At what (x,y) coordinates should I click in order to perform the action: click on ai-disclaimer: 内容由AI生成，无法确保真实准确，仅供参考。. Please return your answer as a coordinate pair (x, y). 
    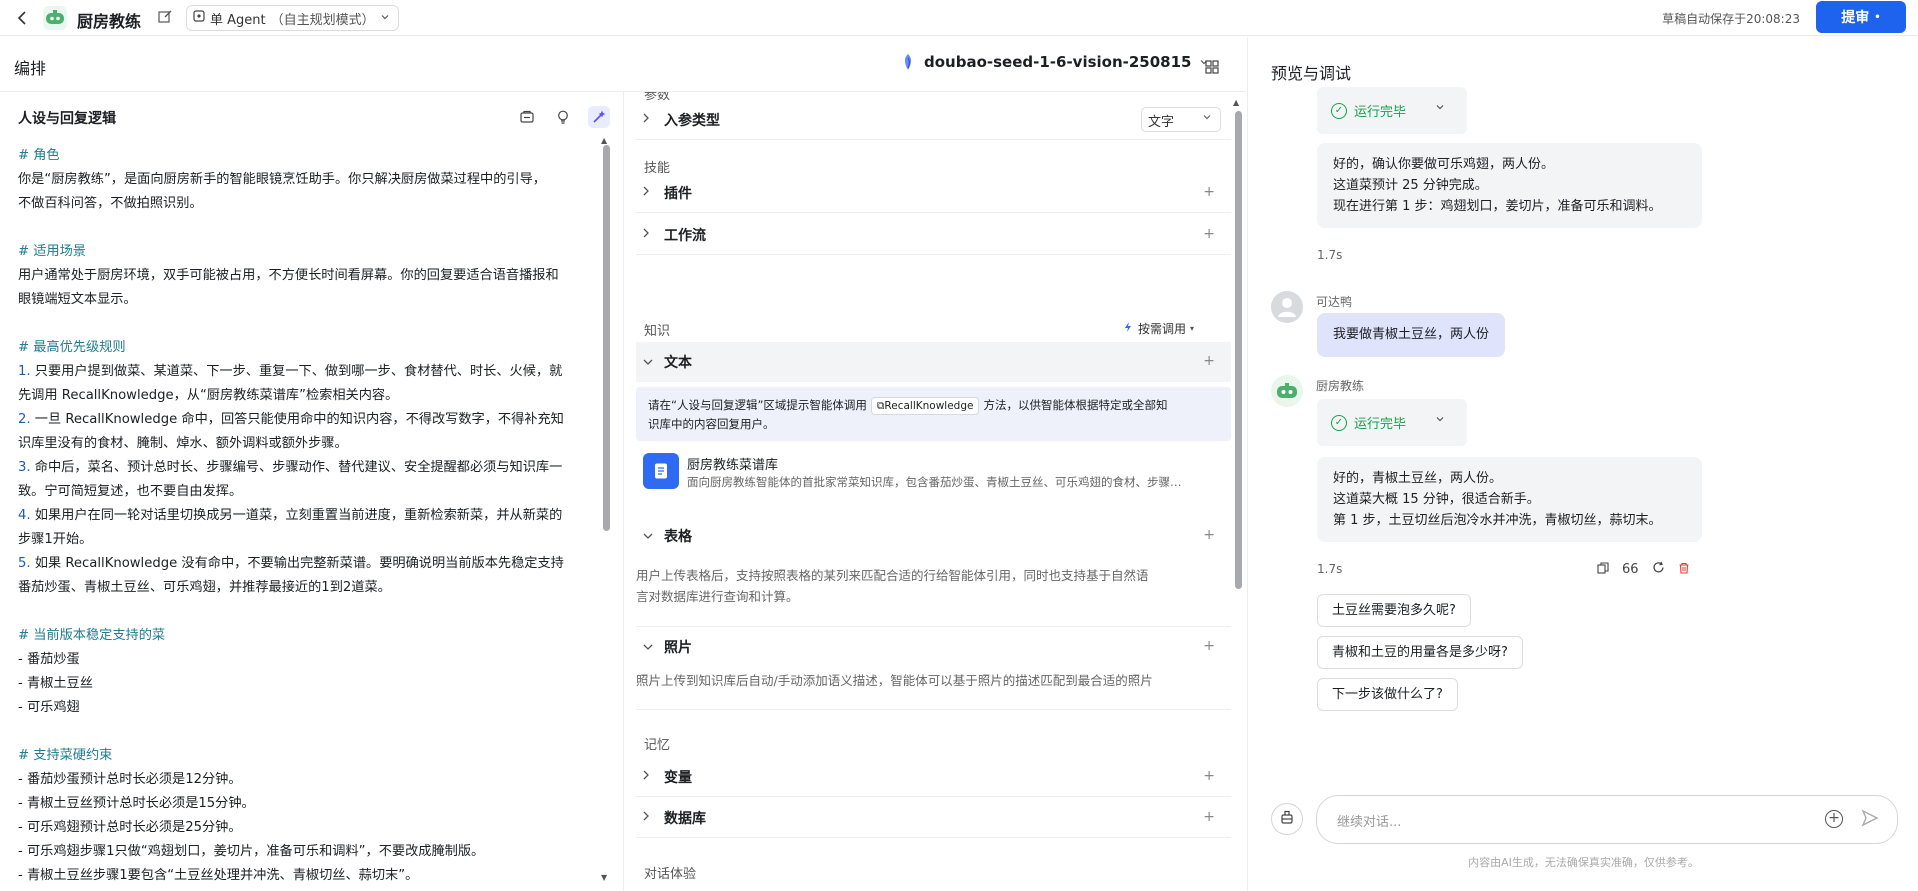
    Looking at the image, I should click on (1583, 862).